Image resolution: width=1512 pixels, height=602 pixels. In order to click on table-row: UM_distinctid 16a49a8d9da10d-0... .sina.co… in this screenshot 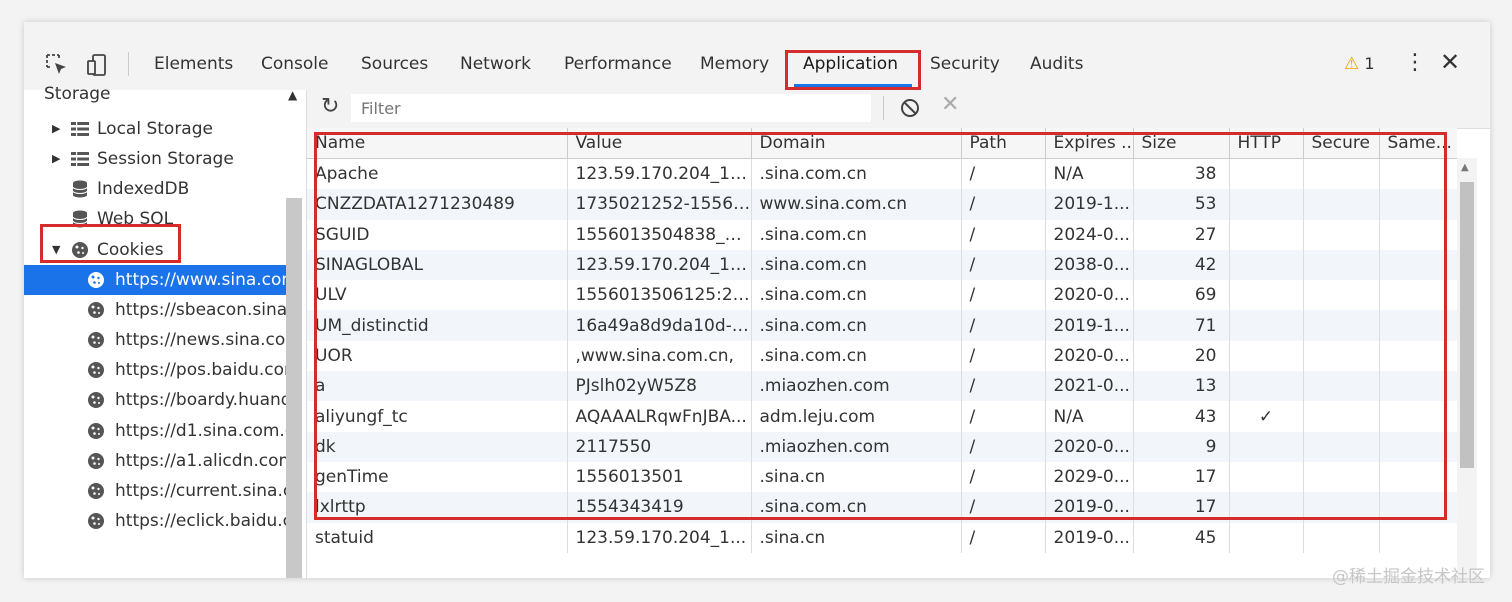, I will do `click(882, 325)`.